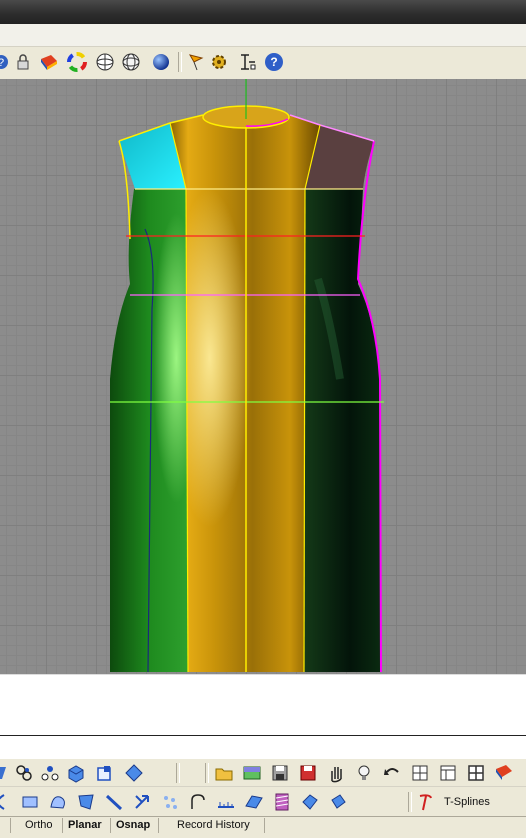 Image resolution: width=526 pixels, height=838 pixels. Describe the element at coordinates (39, 825) in the screenshot. I see `status-ortho: Ortho` at that location.